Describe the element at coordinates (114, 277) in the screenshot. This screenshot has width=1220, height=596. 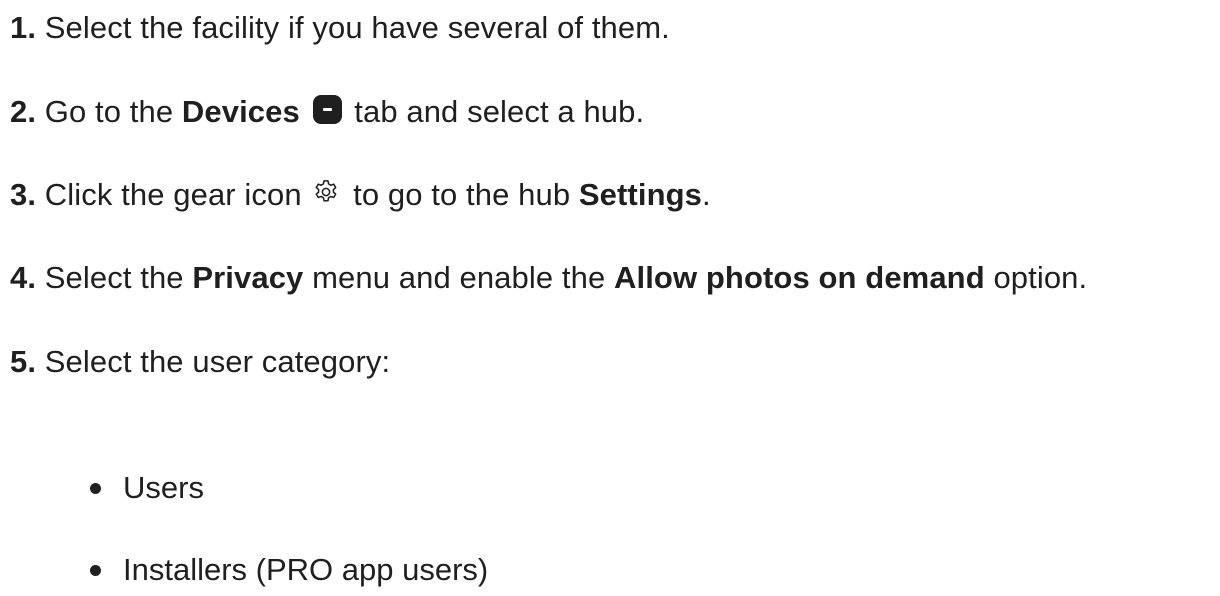
I see `step-text: Select the` at that location.